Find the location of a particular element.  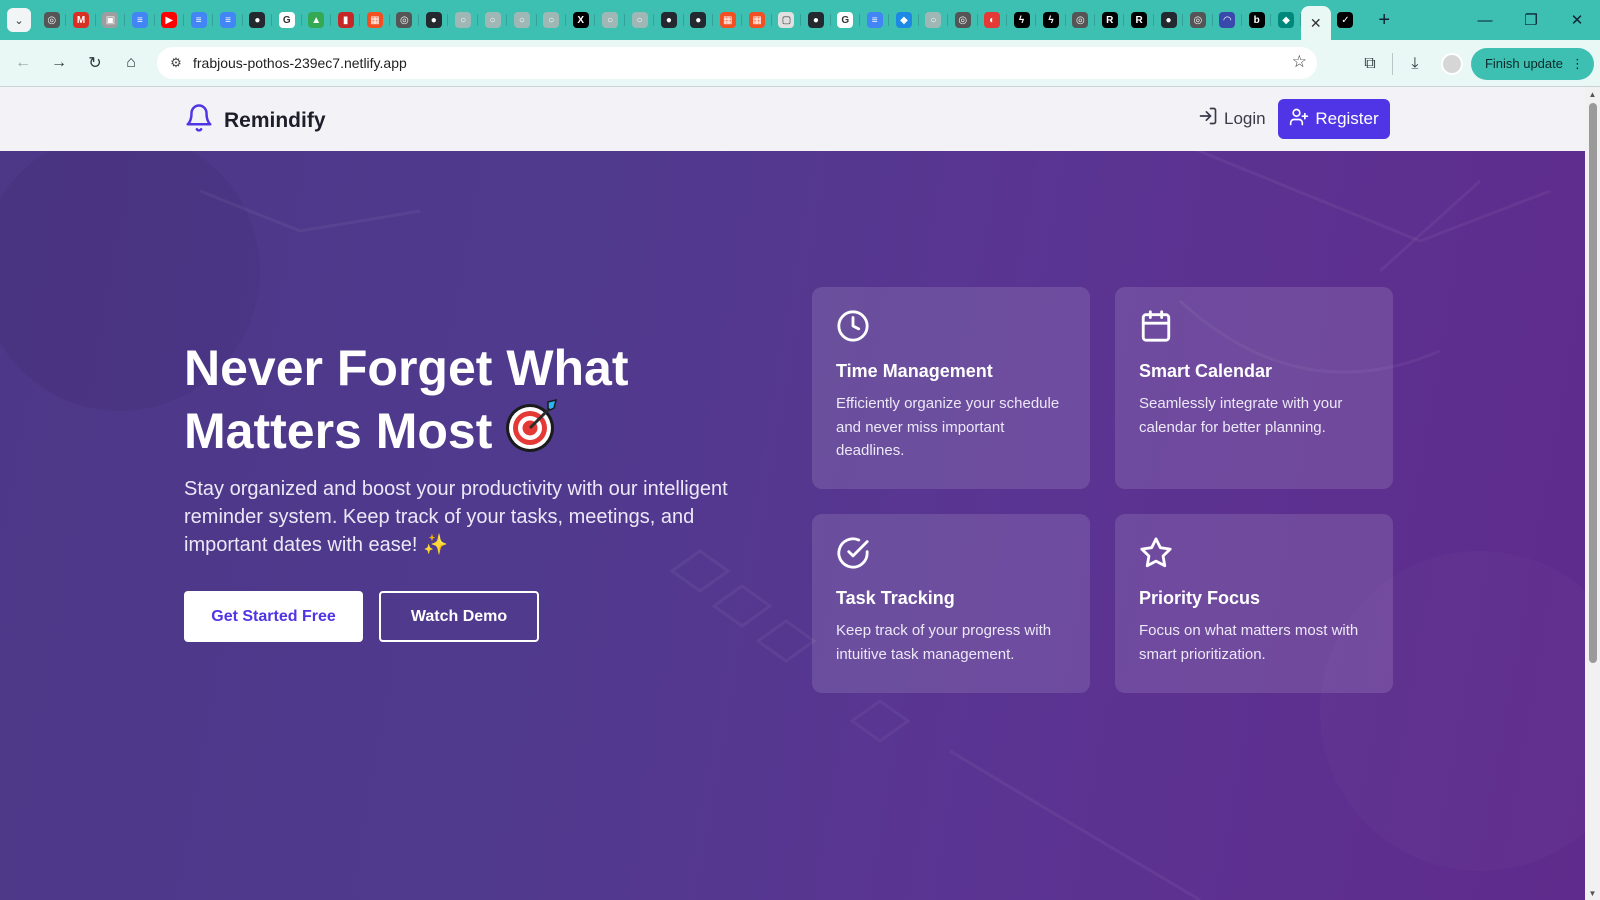

tab: ▣ is located at coordinates (111, 20).